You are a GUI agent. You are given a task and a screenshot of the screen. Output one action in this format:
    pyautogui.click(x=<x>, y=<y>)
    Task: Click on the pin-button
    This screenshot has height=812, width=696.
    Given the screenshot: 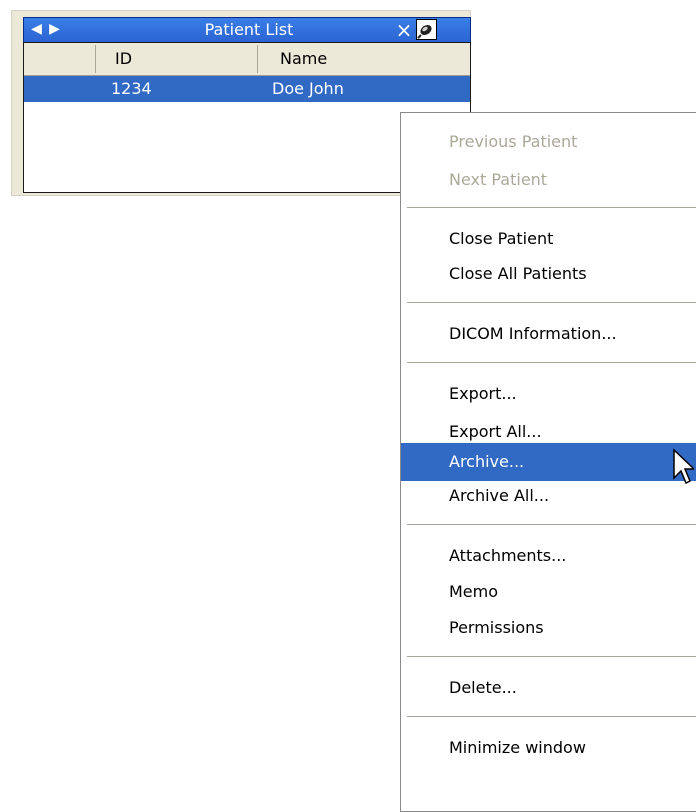 What is the action you would take?
    pyautogui.click(x=426, y=29)
    